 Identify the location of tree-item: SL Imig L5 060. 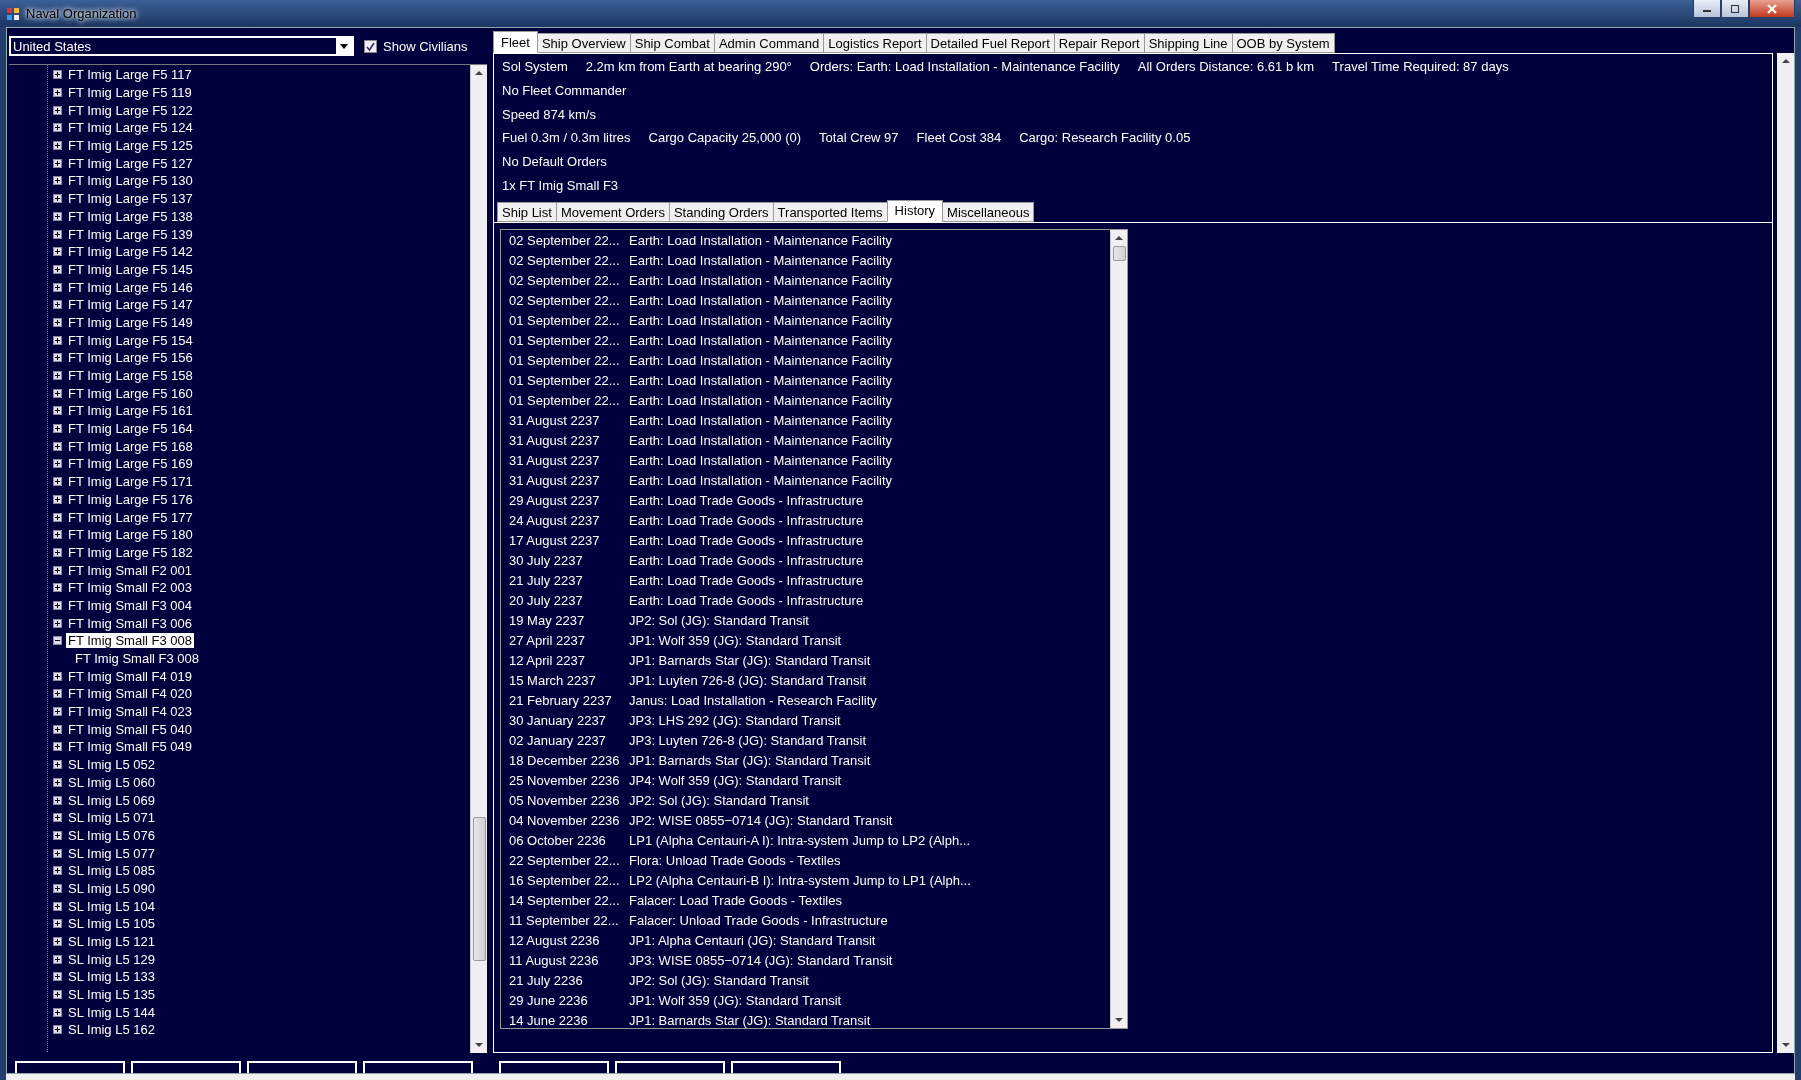
(111, 782).